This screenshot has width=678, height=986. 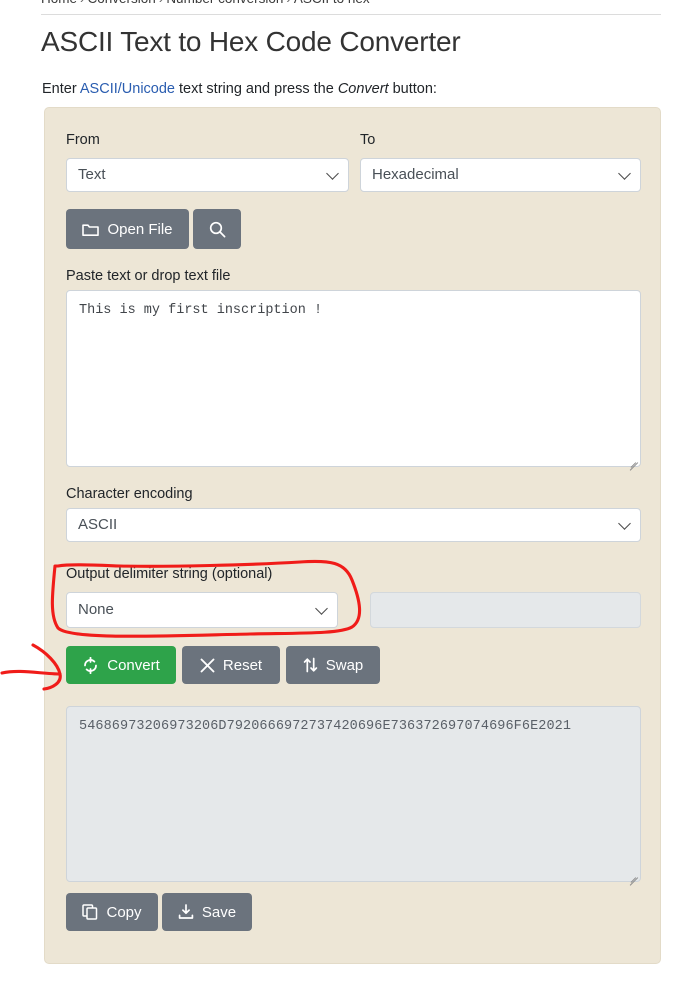 What do you see at coordinates (344, 665) in the screenshot?
I see `swap-label: Swap` at bounding box center [344, 665].